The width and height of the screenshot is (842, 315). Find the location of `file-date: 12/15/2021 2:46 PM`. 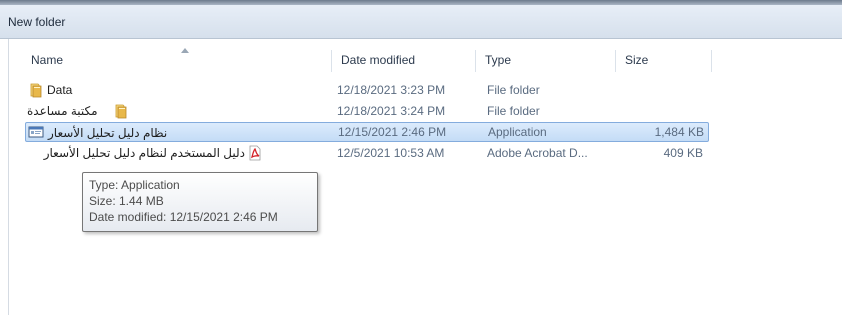

file-date: 12/15/2021 2:46 PM is located at coordinates (392, 132).